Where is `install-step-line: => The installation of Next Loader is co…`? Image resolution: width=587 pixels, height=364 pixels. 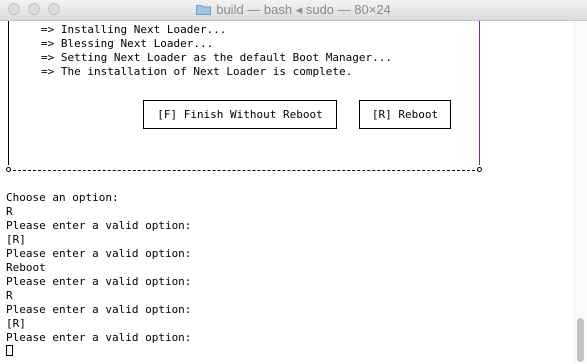
install-step-line: => The installation of Next Loader is co… is located at coordinates (197, 71).